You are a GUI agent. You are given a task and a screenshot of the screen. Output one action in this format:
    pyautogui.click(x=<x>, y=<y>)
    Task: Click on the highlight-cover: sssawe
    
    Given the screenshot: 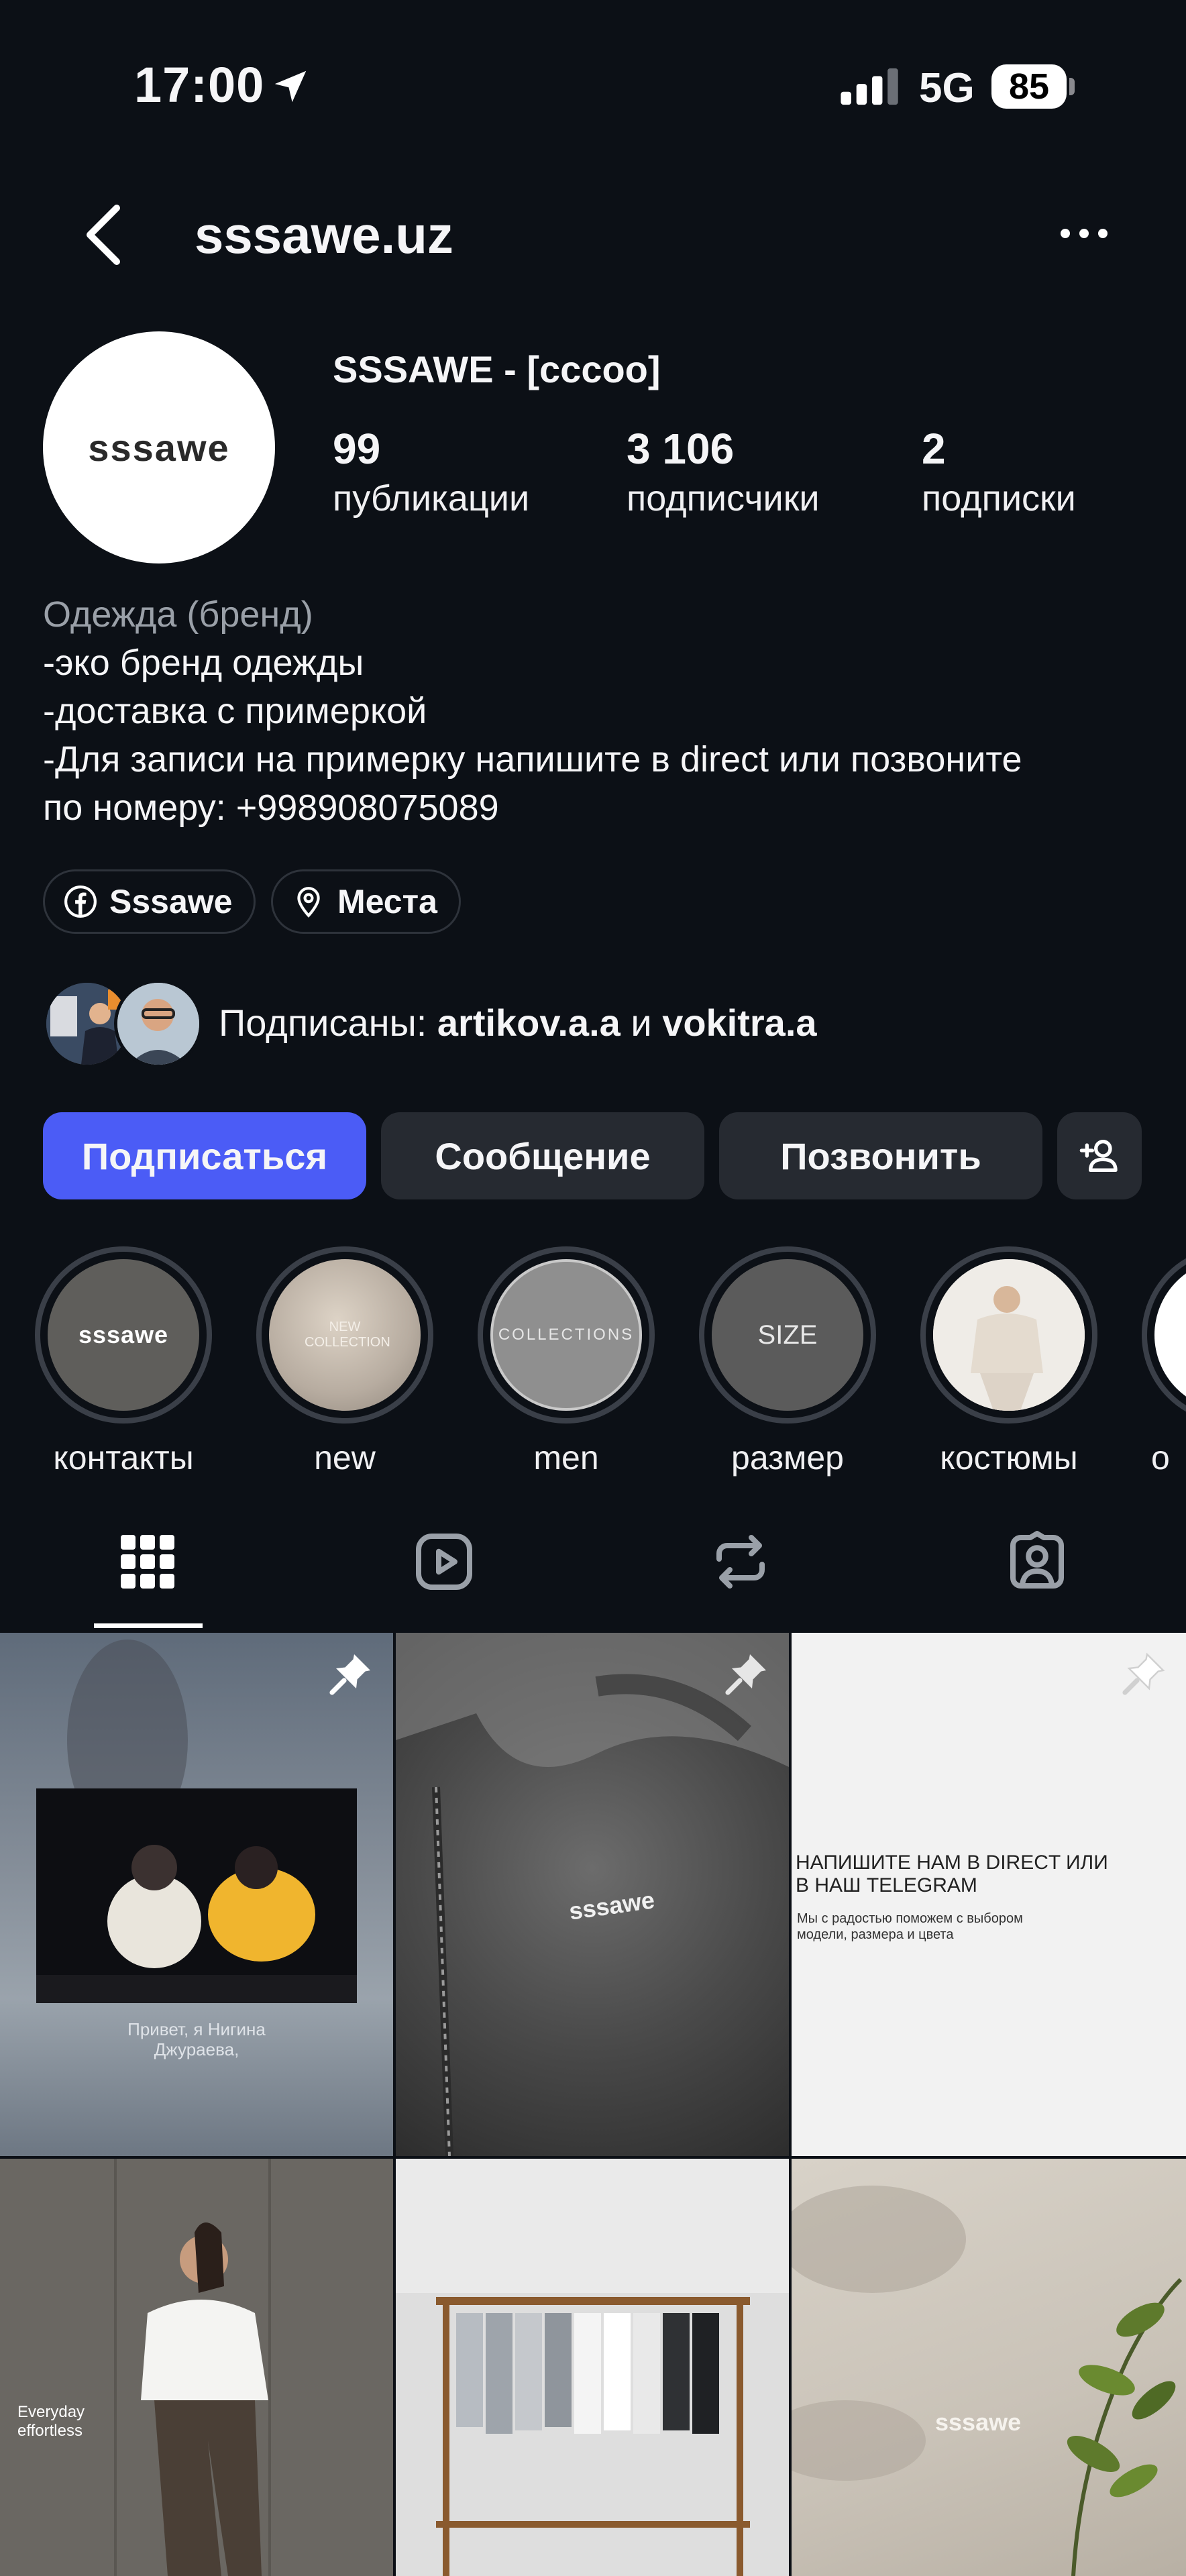 What is the action you would take?
    pyautogui.click(x=123, y=1335)
    